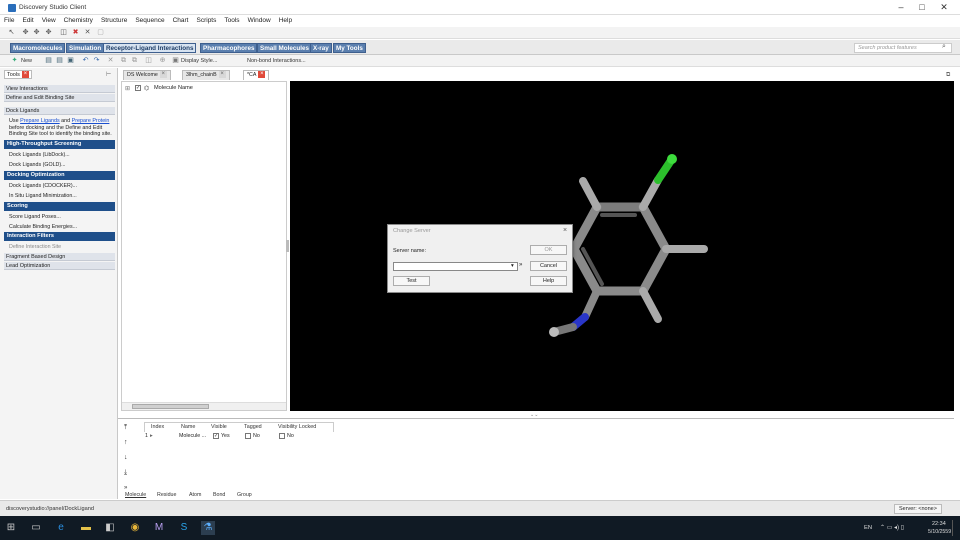 The height and width of the screenshot is (540, 960). Describe the element at coordinates (944, 7) in the screenshot. I see `close-icon: ✕` at that location.